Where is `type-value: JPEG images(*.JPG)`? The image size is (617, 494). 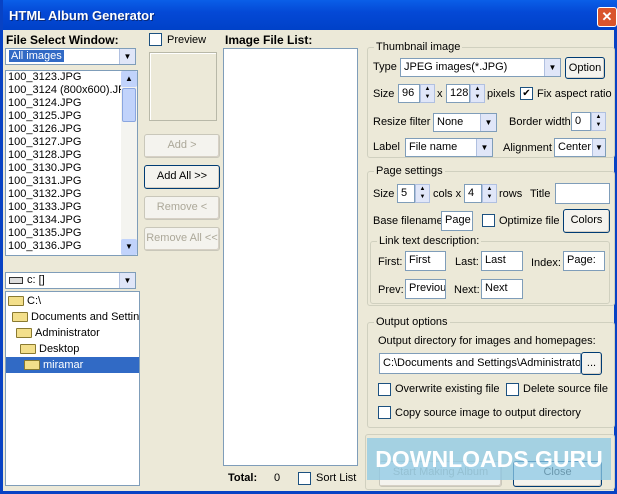
type-value: JPEG images(*.JPG) is located at coordinates (456, 67).